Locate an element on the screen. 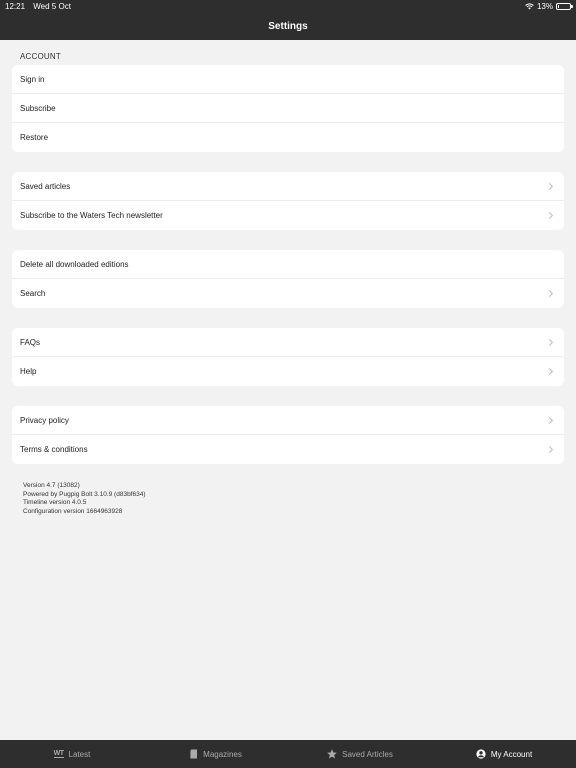  status-bar: 12:21 Wed 5 Oct 13% is located at coordinates (288, 6).